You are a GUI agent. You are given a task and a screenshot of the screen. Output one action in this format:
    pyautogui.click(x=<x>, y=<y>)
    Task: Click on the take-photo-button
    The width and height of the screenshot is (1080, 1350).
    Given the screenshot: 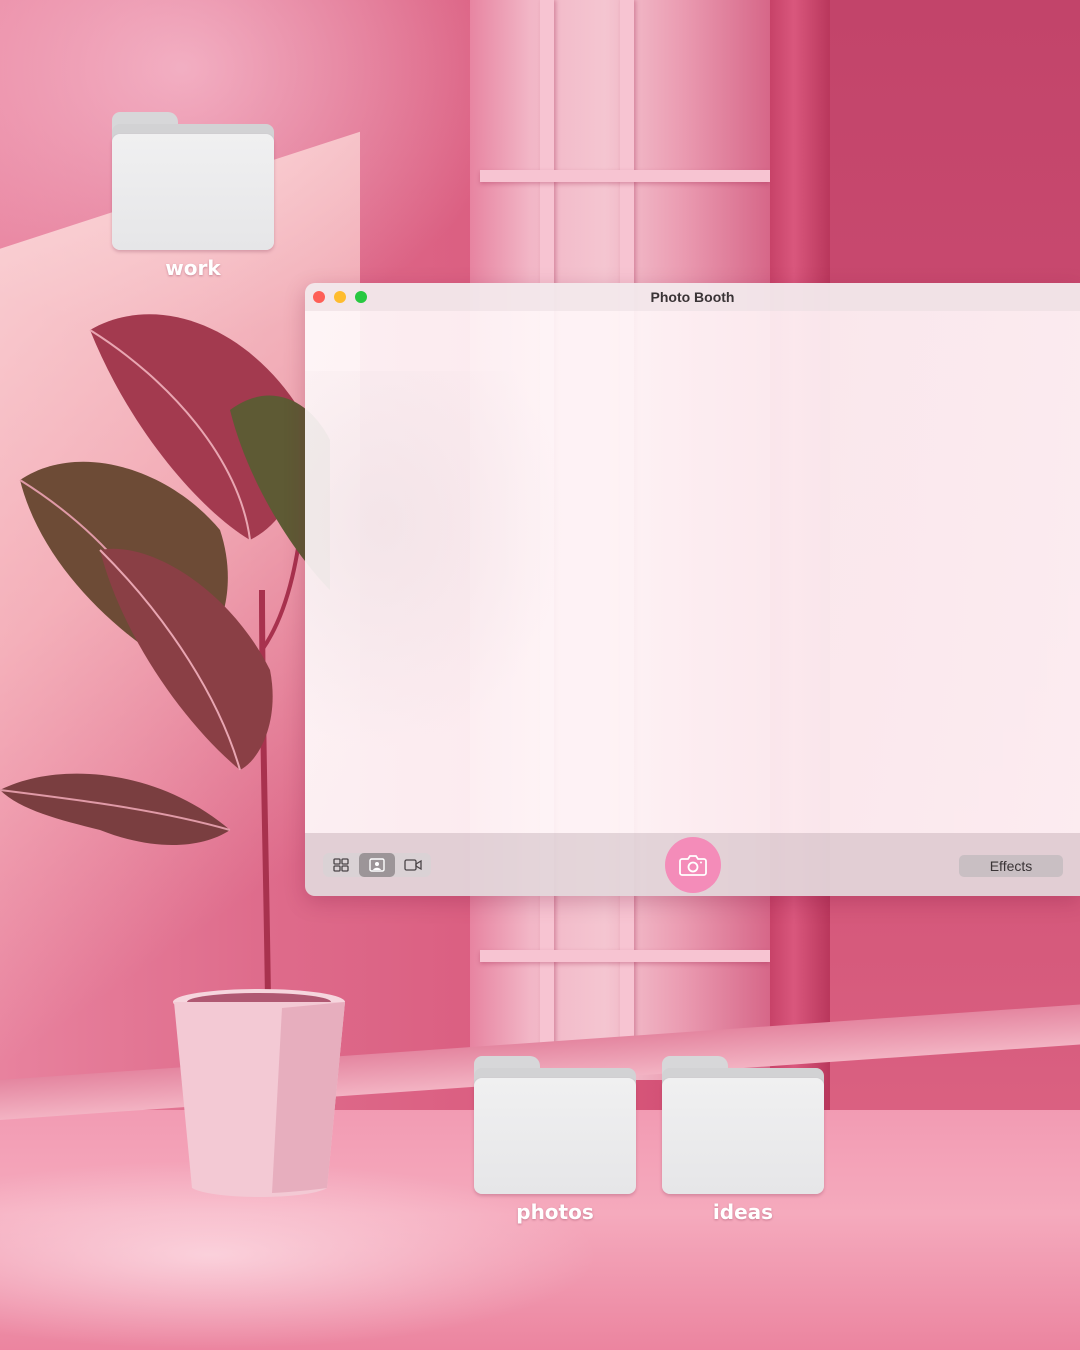 What is the action you would take?
    pyautogui.click(x=693, y=865)
    